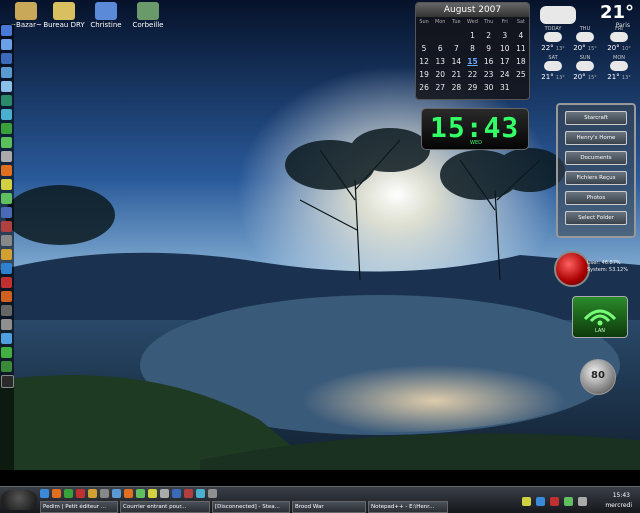  Describe the element at coordinates (596, 138) in the screenshot. I see `launcher-button-henrys-home: Henry's Home` at that location.